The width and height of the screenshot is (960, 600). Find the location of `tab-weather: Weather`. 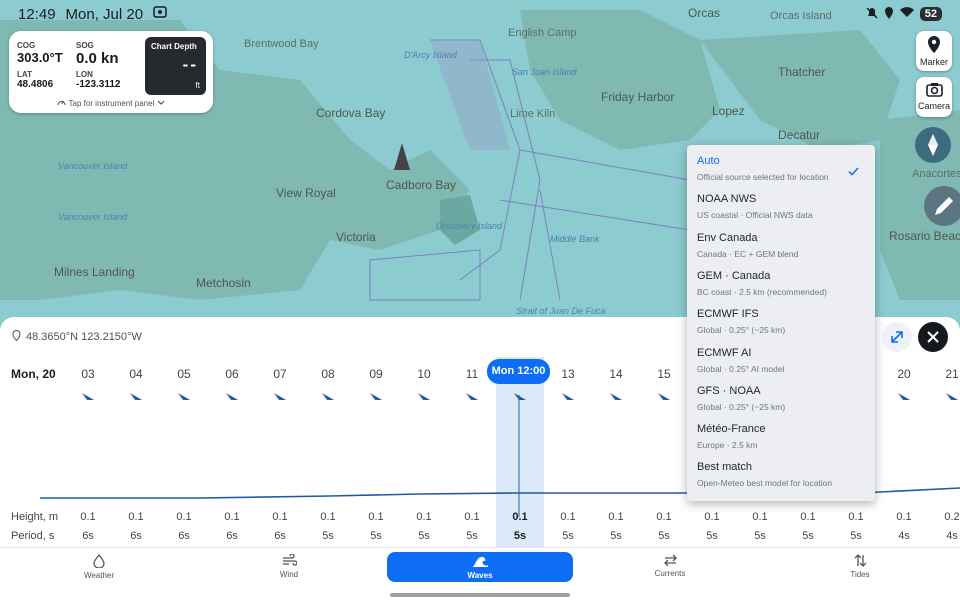

tab-weather: Weather is located at coordinates (99, 567).